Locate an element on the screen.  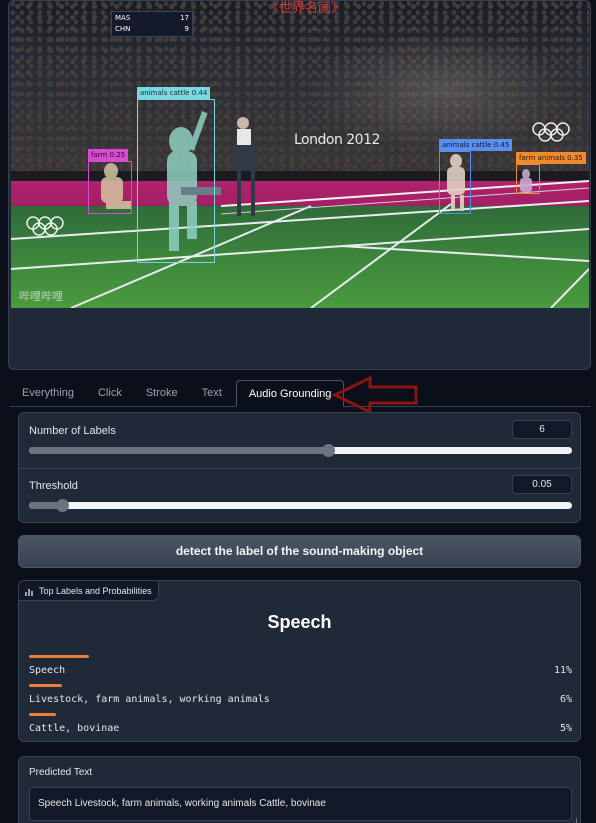
num-labels-input: 6 is located at coordinates (542, 429).